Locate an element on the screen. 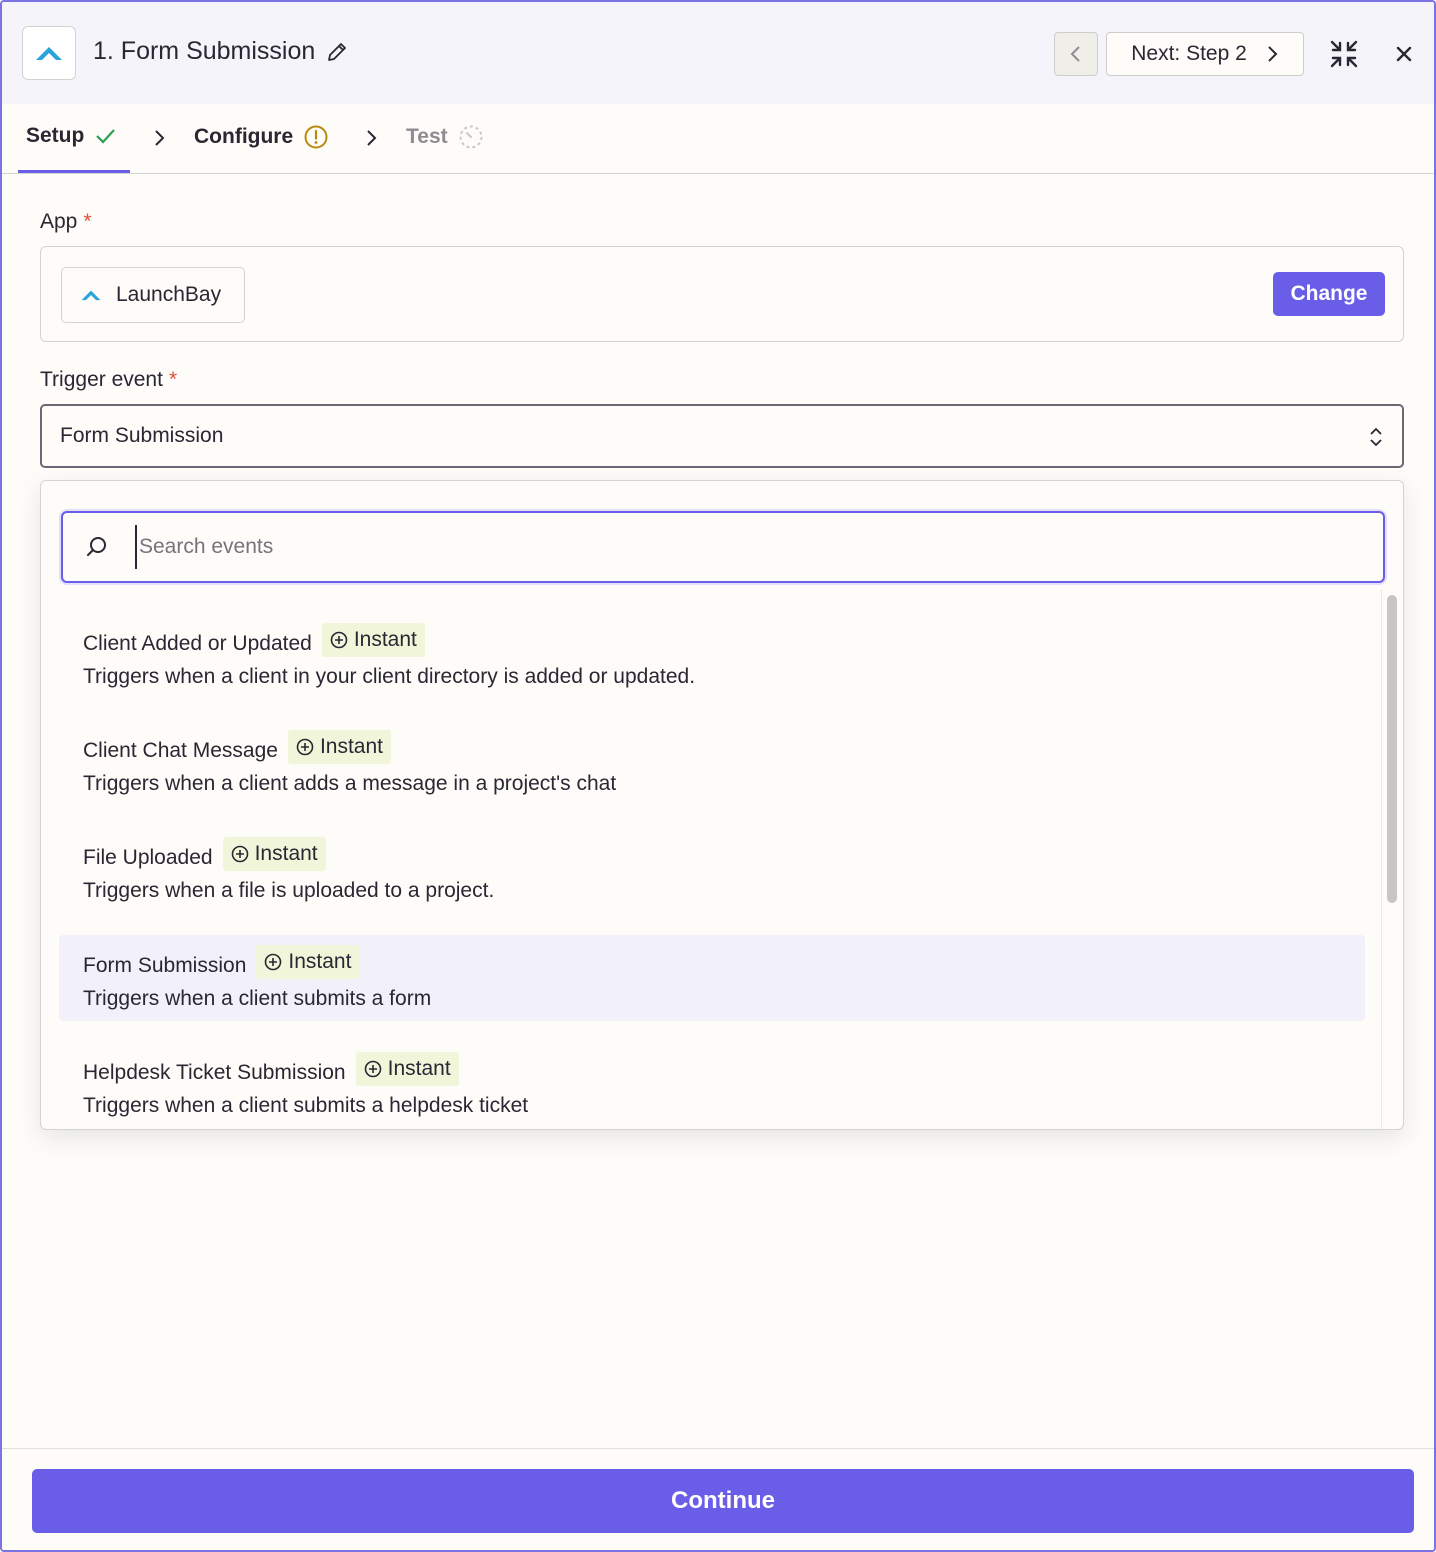 The image size is (1436, 1552). chevron-up-down-icon is located at coordinates (1376, 437).